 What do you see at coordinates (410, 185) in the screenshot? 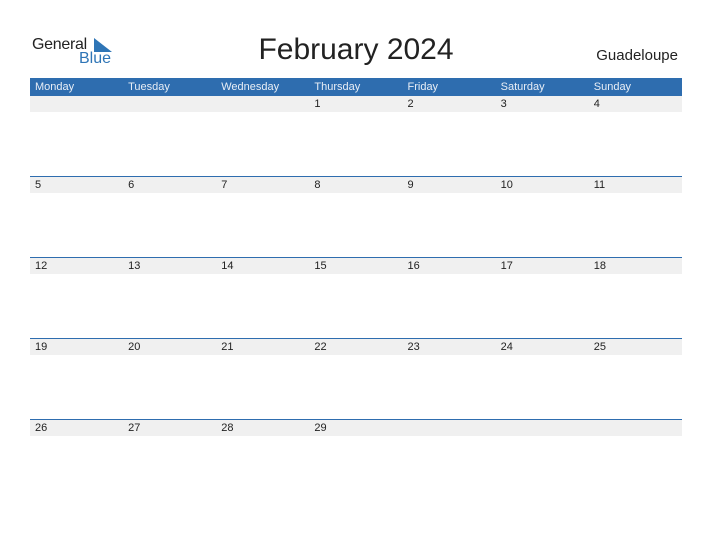
I see `day-cell: 9` at bounding box center [410, 185].